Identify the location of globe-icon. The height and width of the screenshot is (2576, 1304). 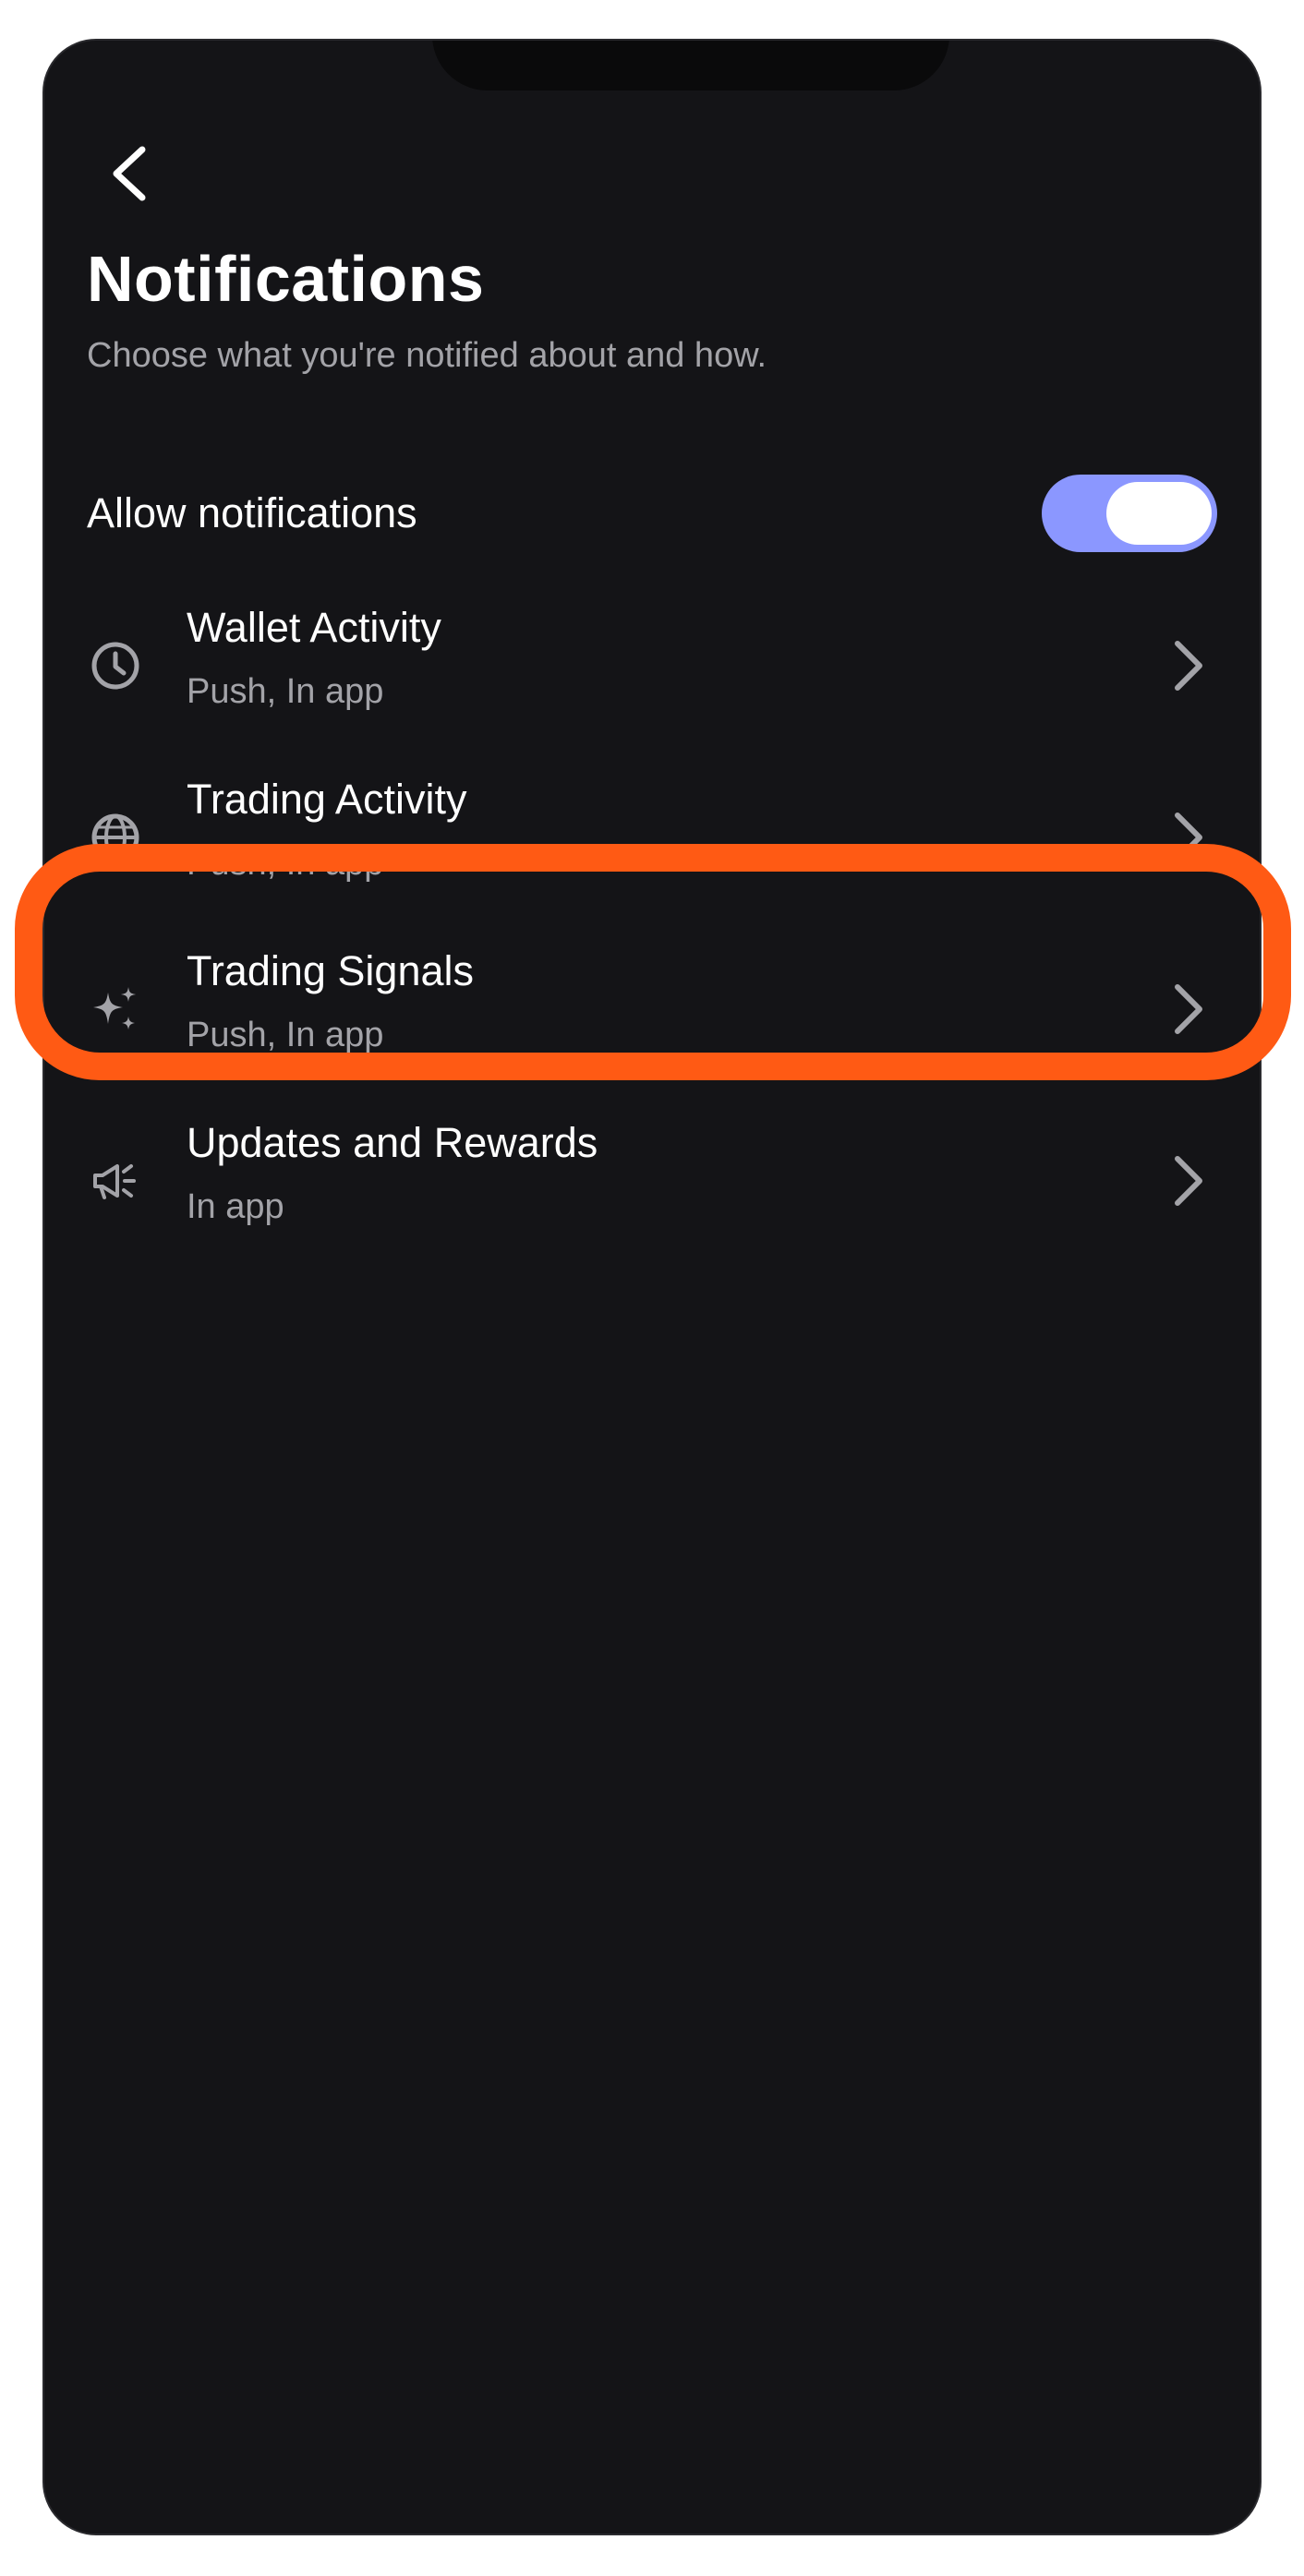
(115, 837).